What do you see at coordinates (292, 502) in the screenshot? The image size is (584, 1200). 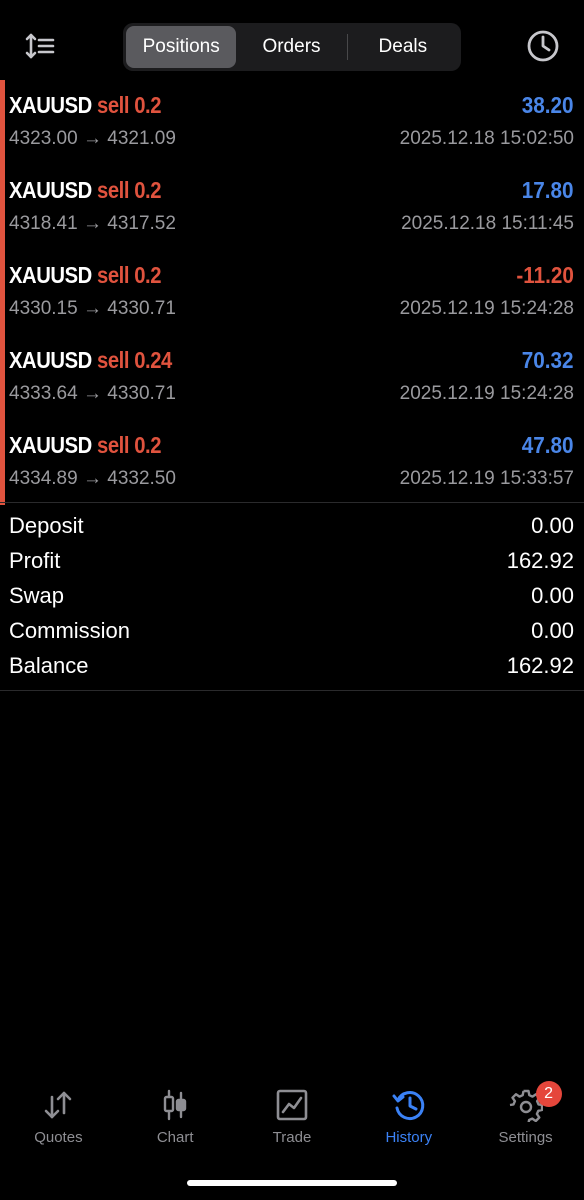 I see `list-separator` at bounding box center [292, 502].